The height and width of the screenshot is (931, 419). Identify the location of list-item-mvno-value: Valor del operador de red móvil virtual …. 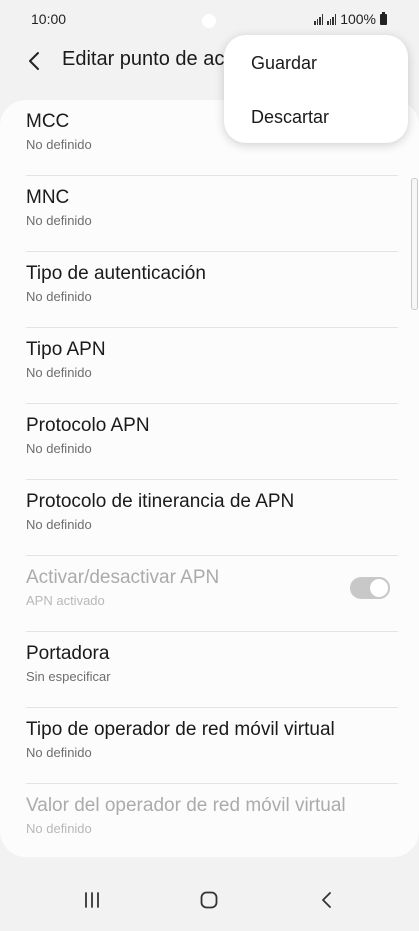
(212, 820).